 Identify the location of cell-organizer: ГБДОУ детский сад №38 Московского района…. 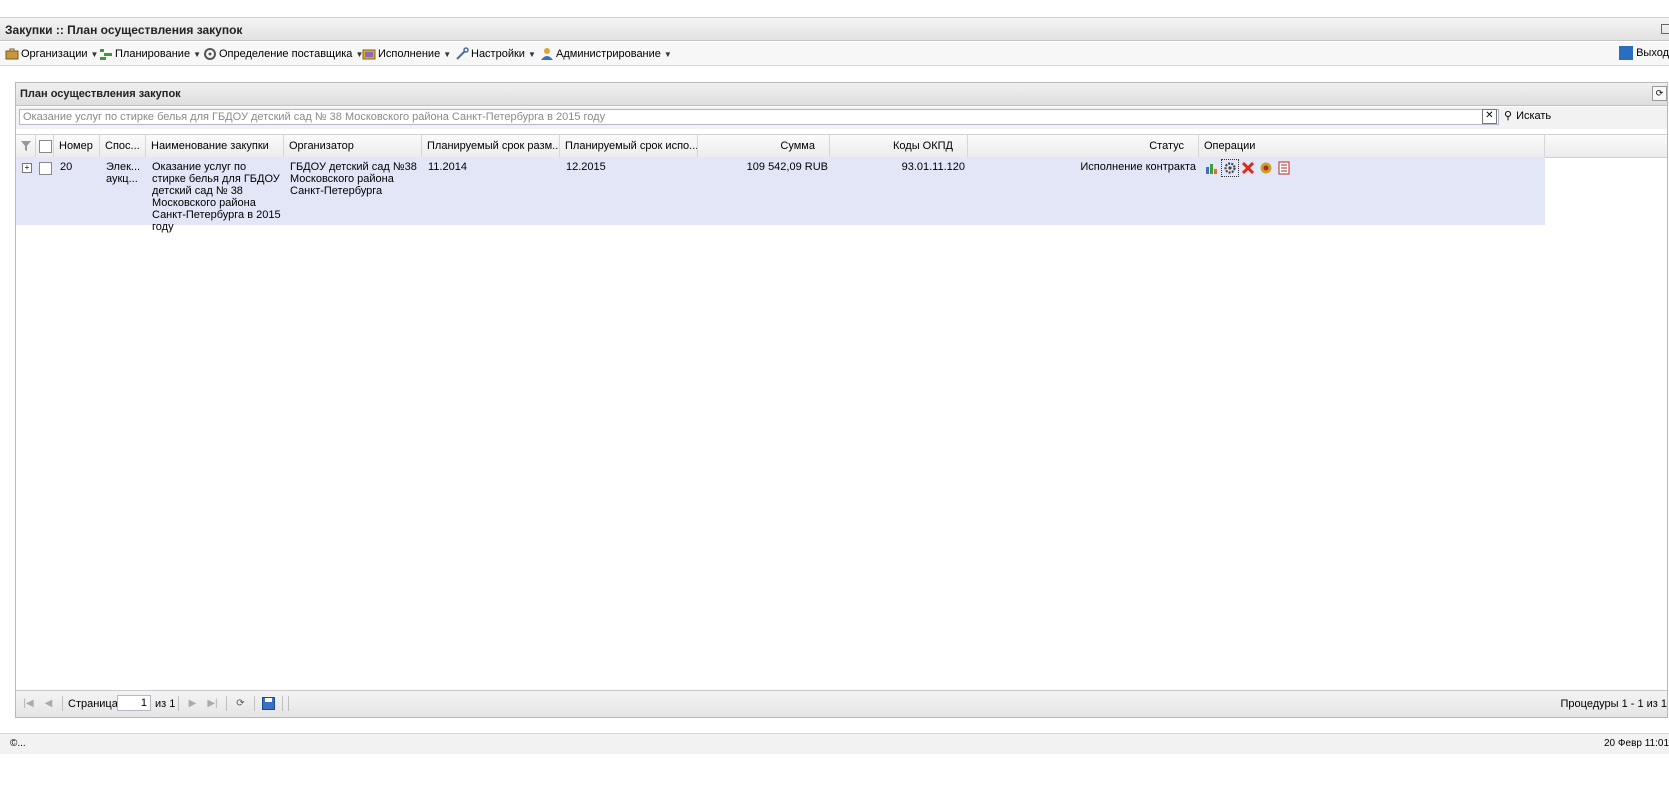
(353, 179).